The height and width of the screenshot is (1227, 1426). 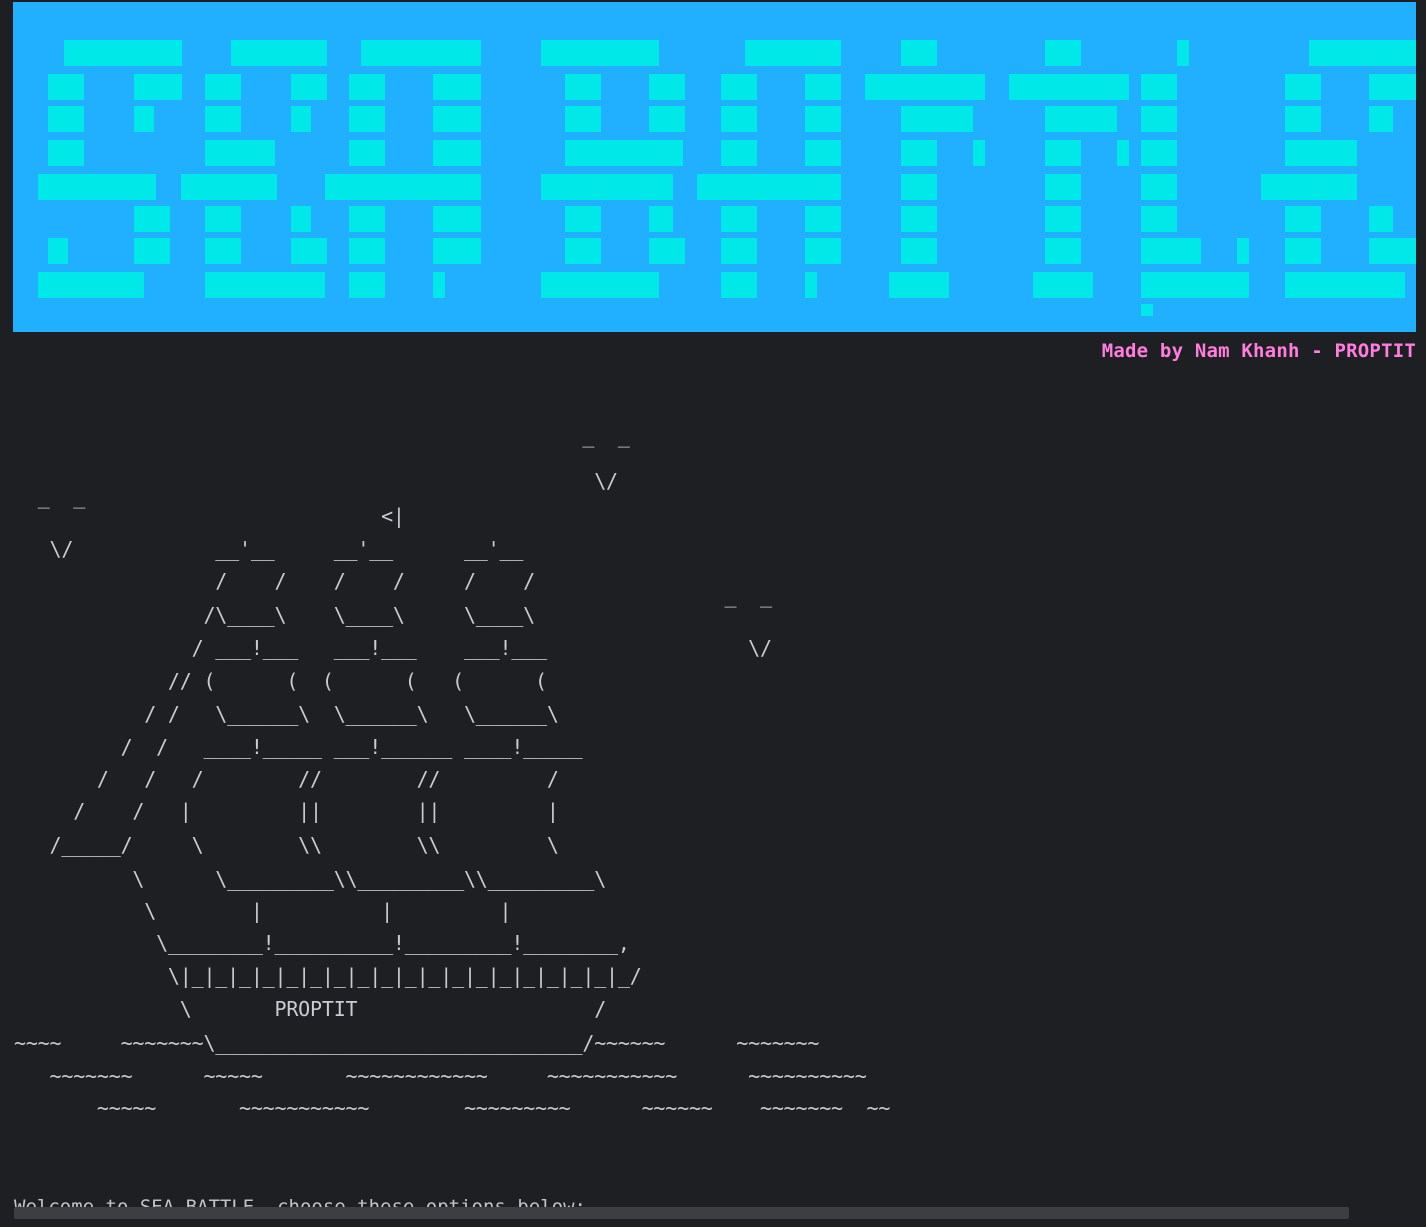 What do you see at coordinates (328, 976) in the screenshot?
I see `ascii-art-line: \|_|_|_|_|_|_|_|_|_|_|_|_|_|_|_|_|_|_|_/` at bounding box center [328, 976].